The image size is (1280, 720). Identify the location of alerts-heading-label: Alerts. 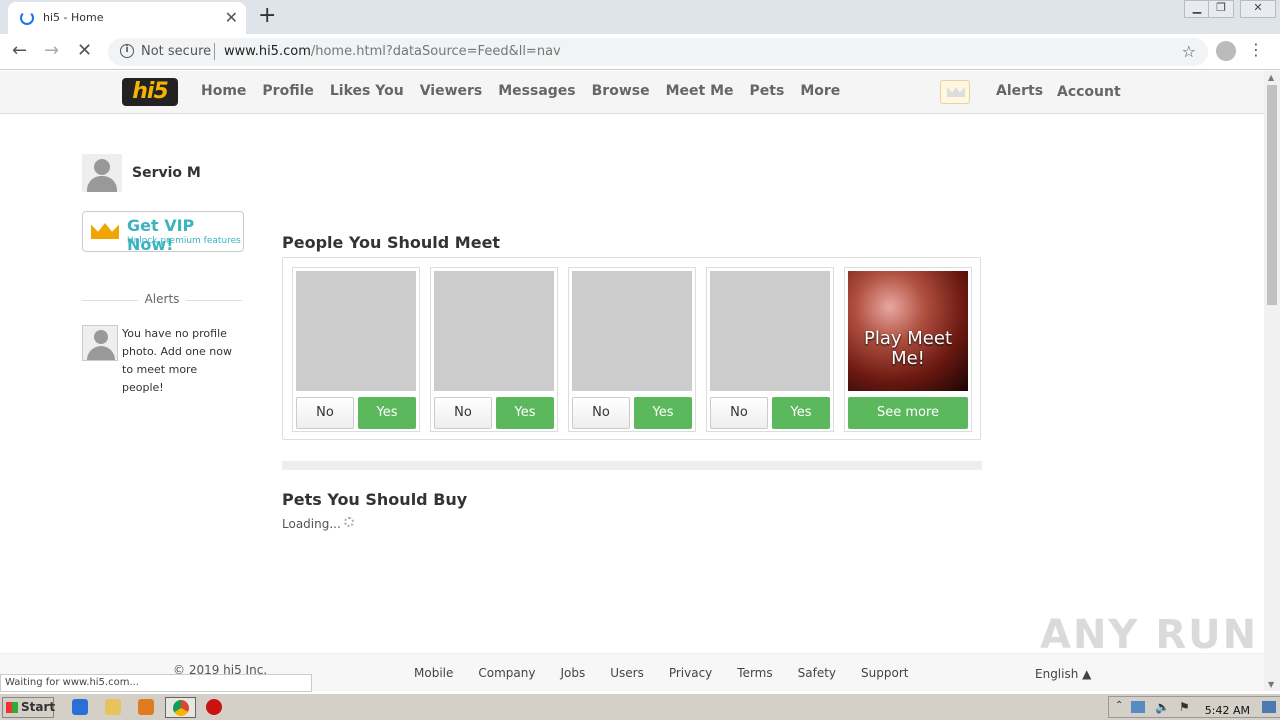
(162, 299).